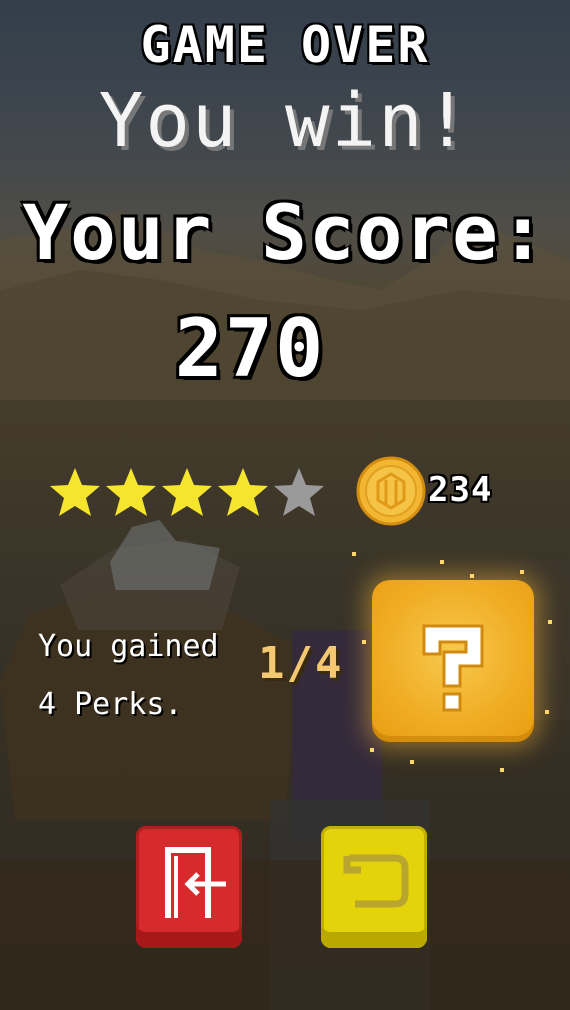  I want to click on exit-door-icon, so click(195, 882).